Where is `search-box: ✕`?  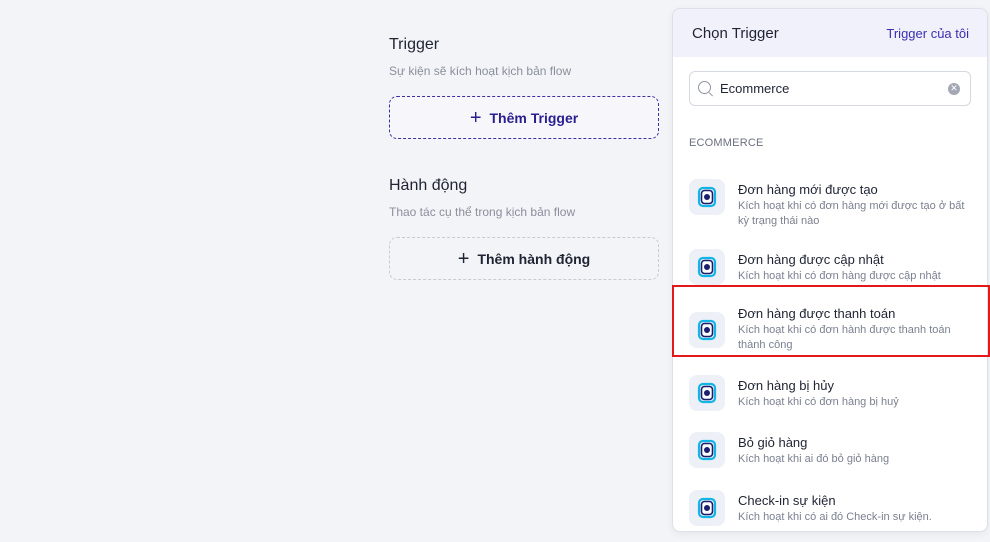 search-box: ✕ is located at coordinates (830, 88).